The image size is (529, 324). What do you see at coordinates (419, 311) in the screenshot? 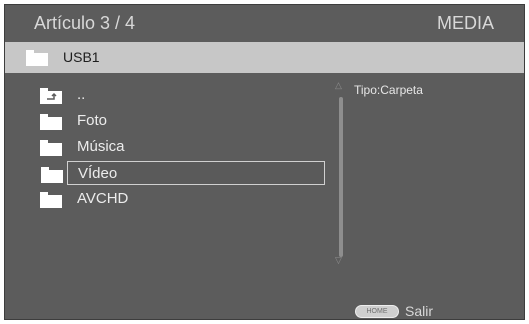
I see `home-action-label: Salir` at bounding box center [419, 311].